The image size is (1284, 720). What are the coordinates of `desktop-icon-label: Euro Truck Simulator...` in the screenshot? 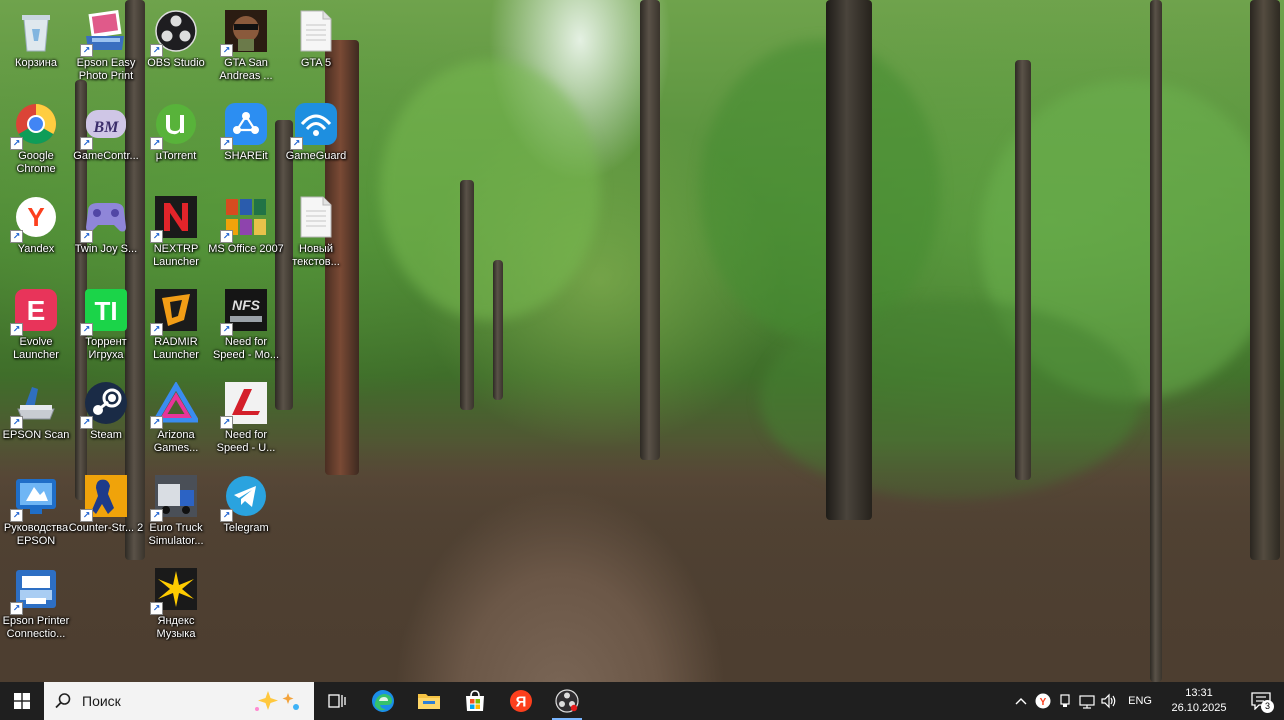 It's located at (176, 534).